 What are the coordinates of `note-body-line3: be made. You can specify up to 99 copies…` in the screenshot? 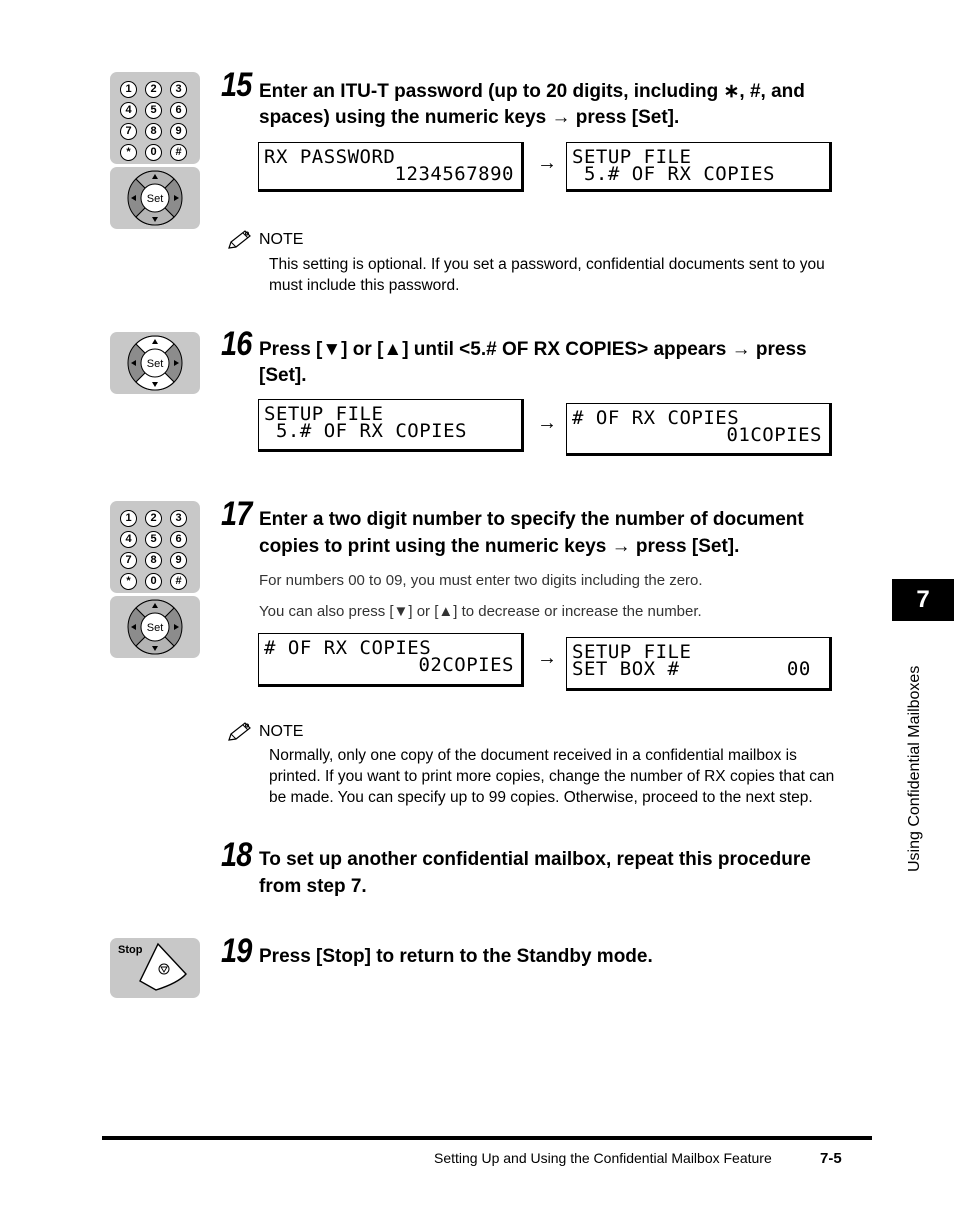 It's located at (541, 797).